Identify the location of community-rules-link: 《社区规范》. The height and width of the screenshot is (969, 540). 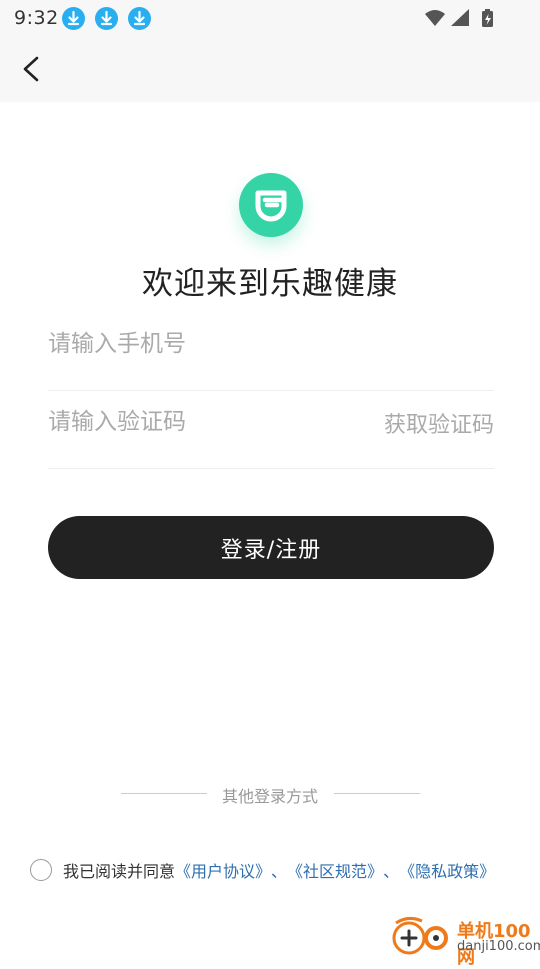
(335, 870).